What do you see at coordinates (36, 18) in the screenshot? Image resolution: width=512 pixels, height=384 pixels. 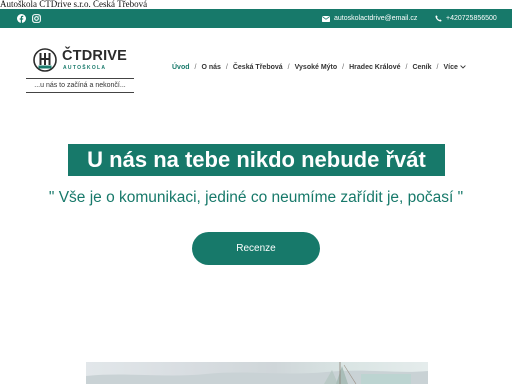 I see `instagram-icon` at bounding box center [36, 18].